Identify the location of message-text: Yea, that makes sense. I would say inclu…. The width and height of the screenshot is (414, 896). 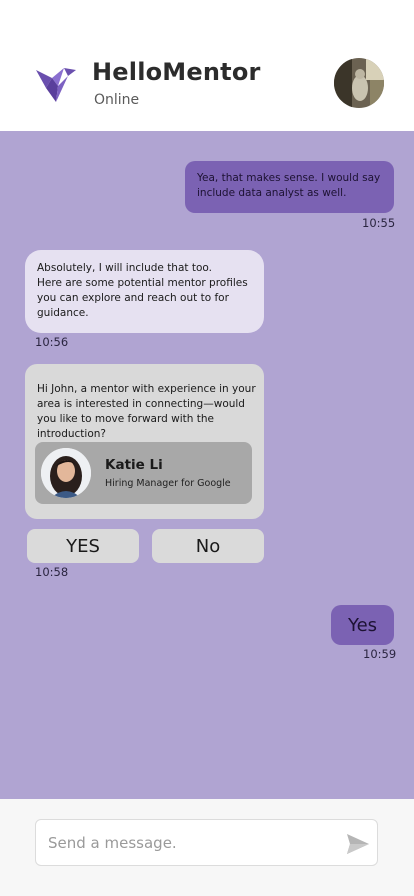
(289, 185).